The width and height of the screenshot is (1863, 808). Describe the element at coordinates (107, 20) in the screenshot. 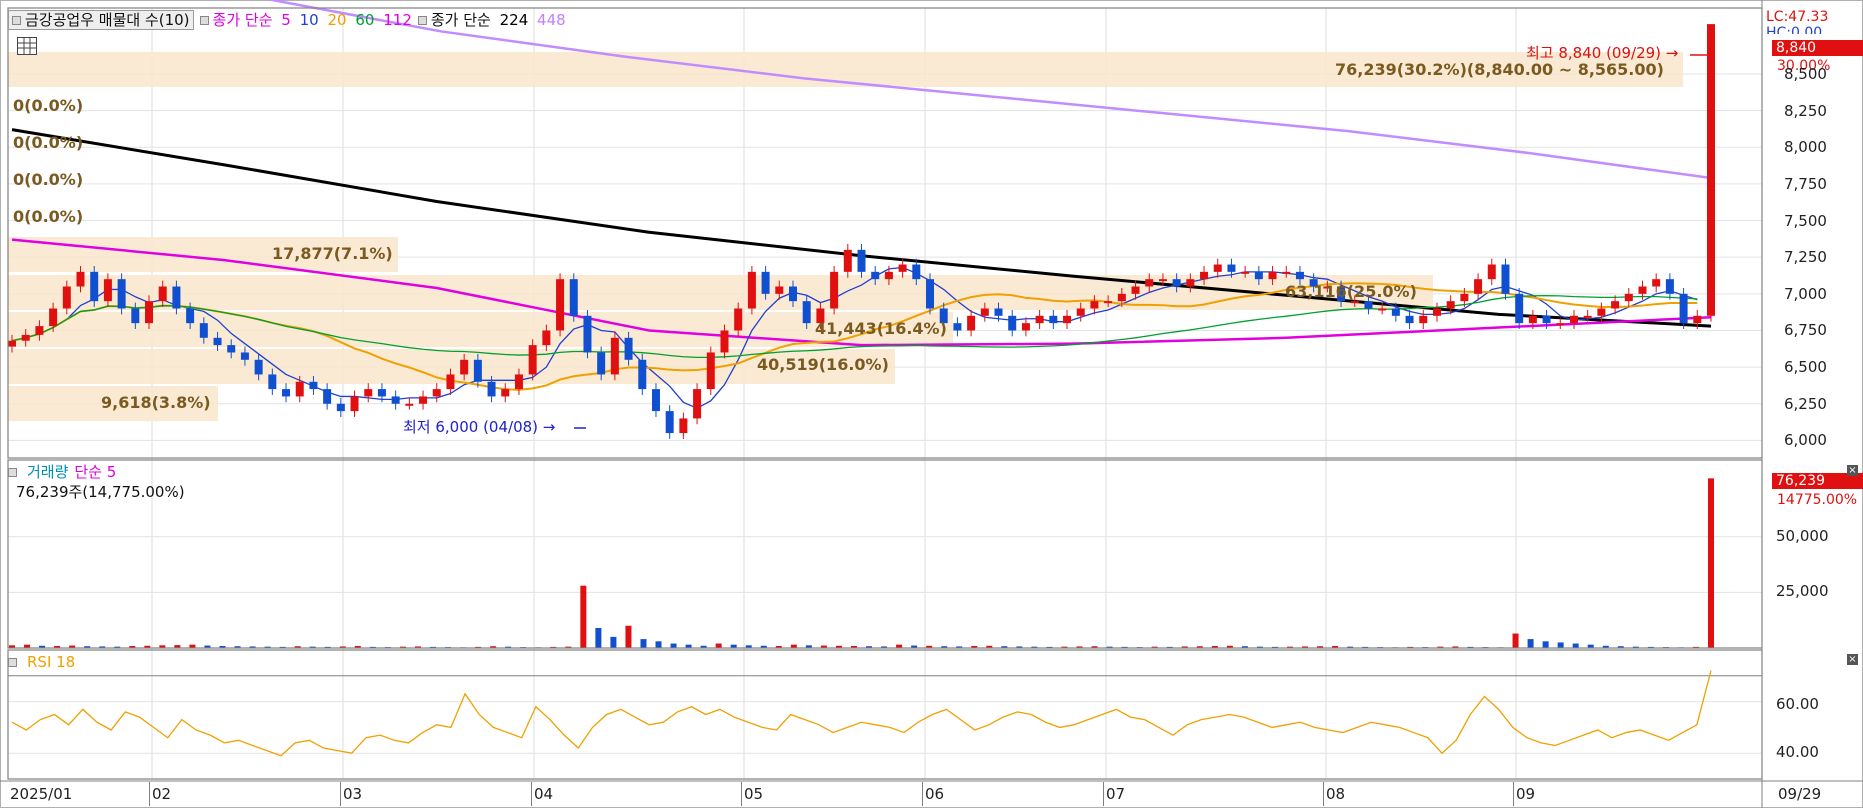

I see `price-legend-title: 금강공업우 매물대 수(10)` at that location.